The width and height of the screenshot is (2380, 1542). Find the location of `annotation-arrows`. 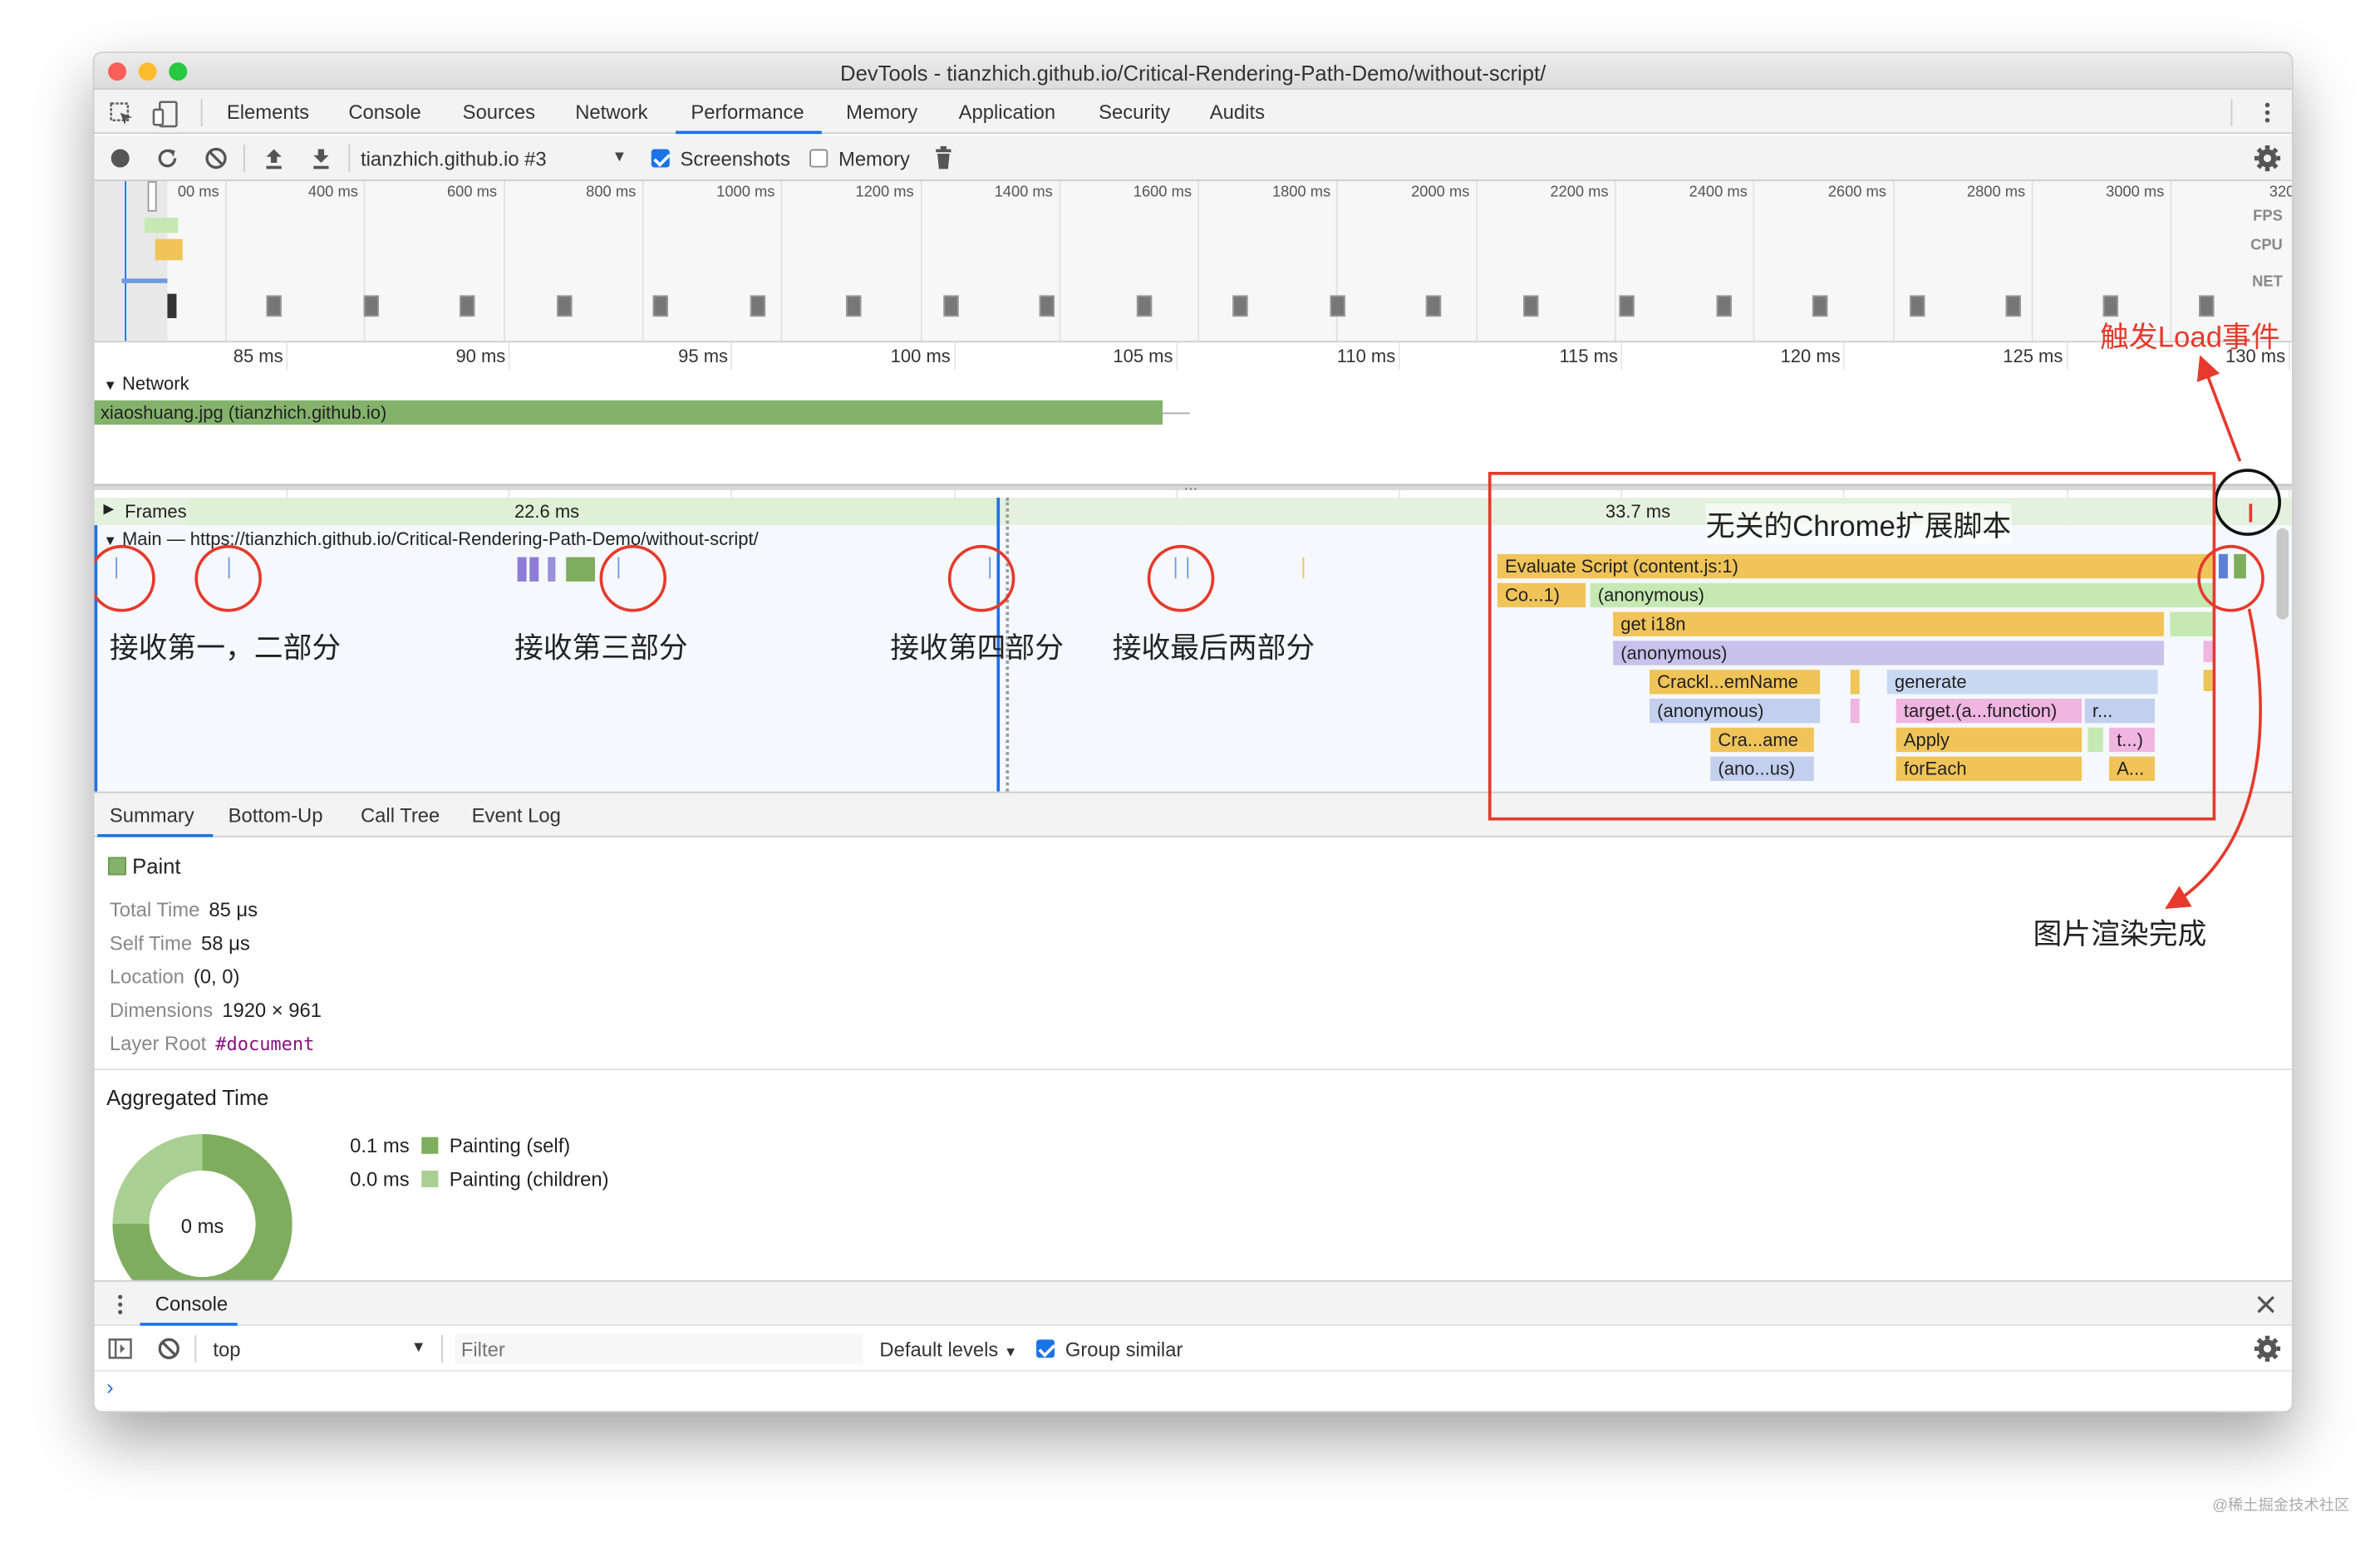

annotation-arrows is located at coordinates (2213, 632).